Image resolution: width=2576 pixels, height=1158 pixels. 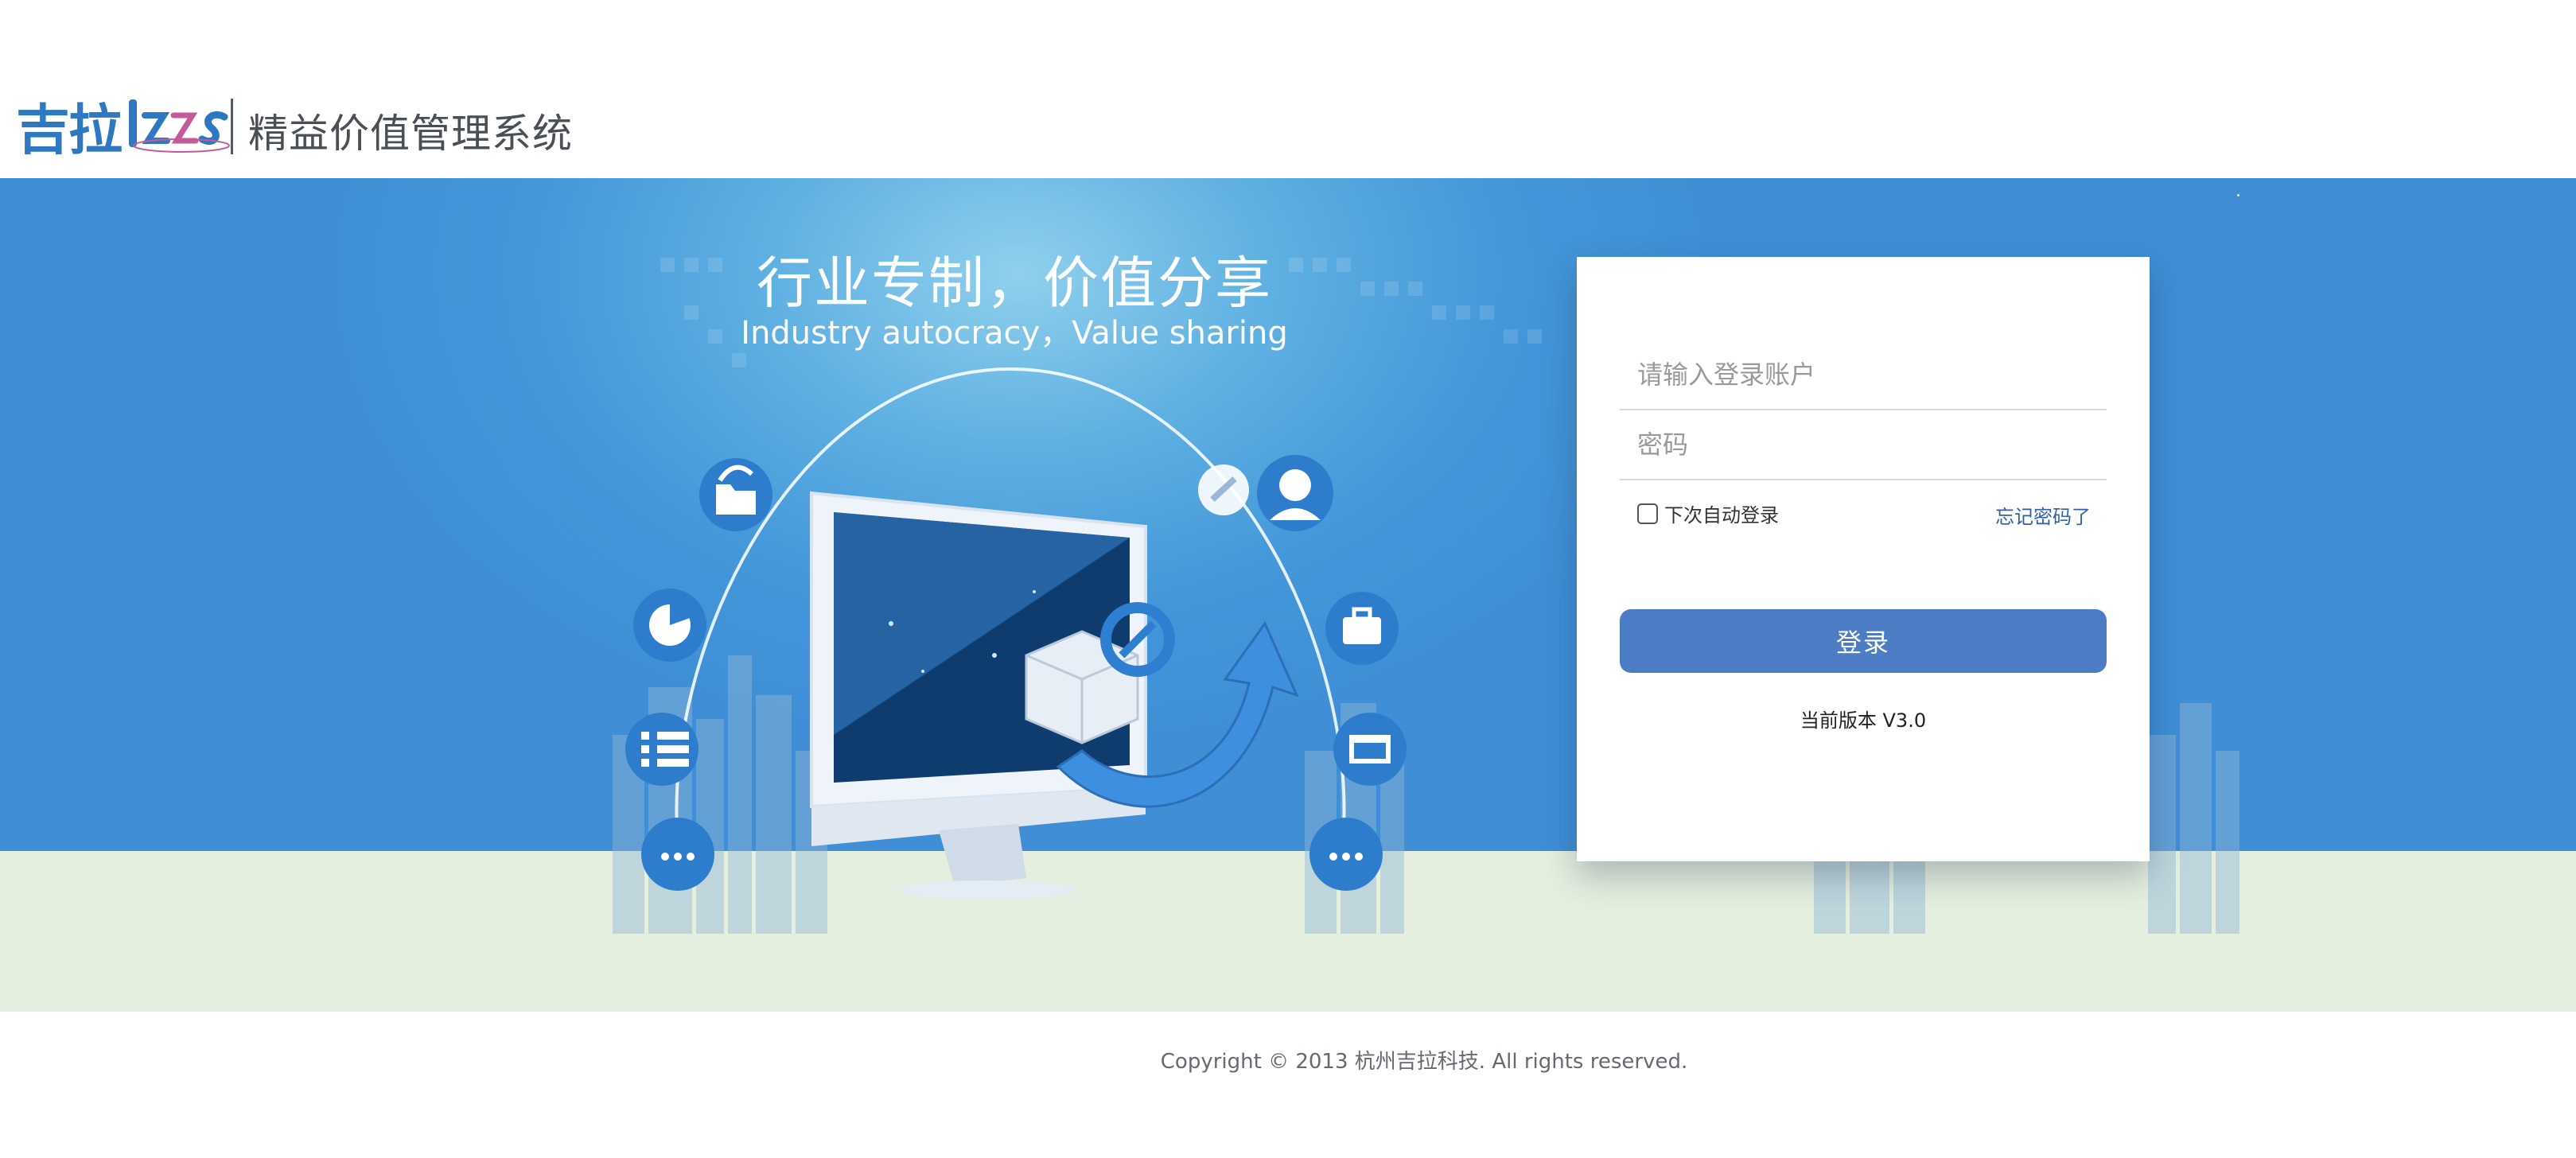 What do you see at coordinates (1362, 628) in the screenshot?
I see `briefcase-icon` at bounding box center [1362, 628].